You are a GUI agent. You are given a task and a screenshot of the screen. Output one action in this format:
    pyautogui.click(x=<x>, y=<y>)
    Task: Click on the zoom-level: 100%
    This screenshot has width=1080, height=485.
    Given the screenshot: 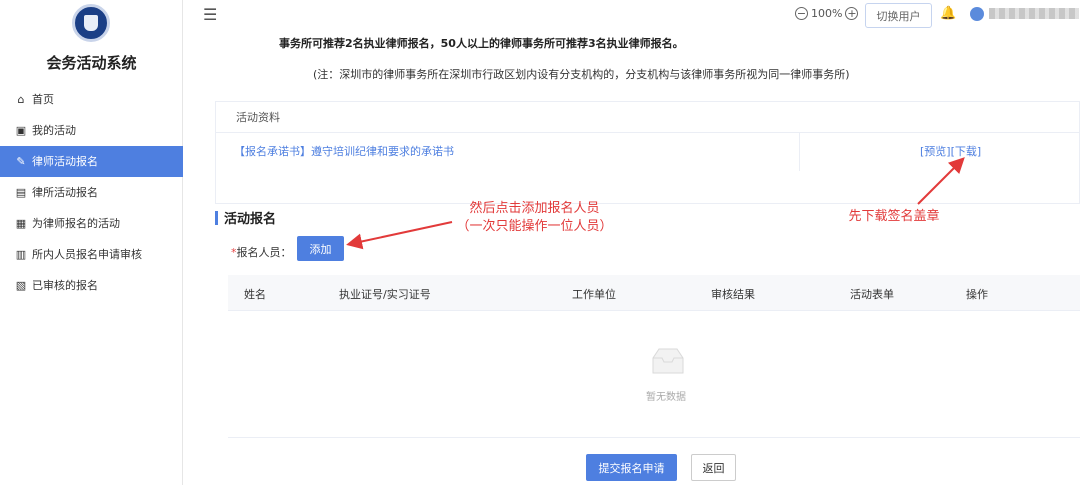 What is the action you would take?
    pyautogui.click(x=827, y=13)
    